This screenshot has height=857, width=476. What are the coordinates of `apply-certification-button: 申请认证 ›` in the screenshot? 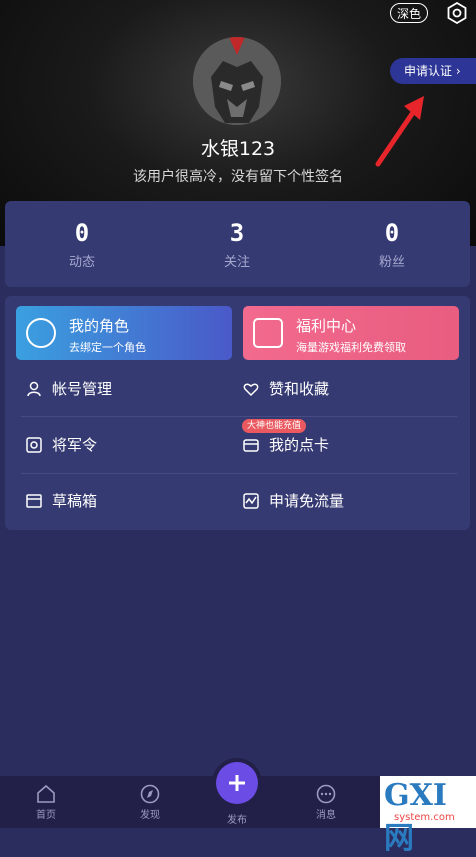 It's located at (433, 71).